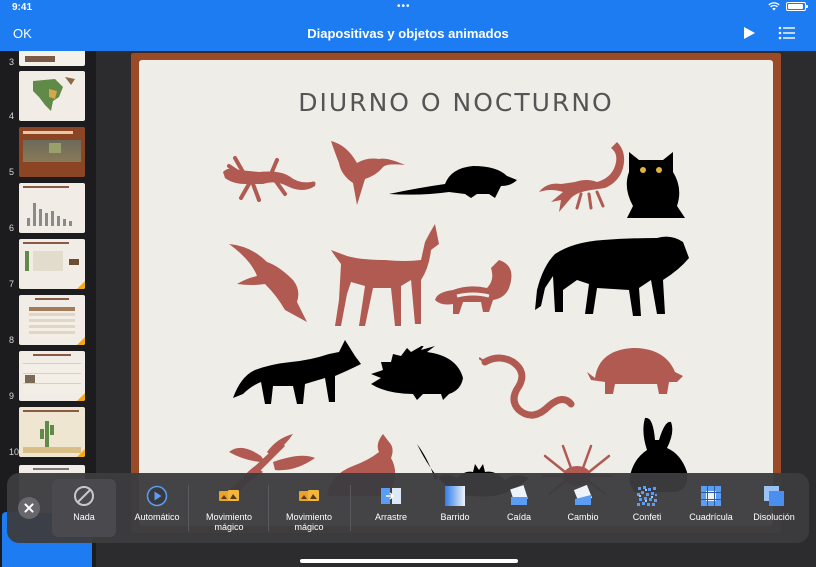 The height and width of the screenshot is (567, 816). I want to click on wifi-icon, so click(774, 6).